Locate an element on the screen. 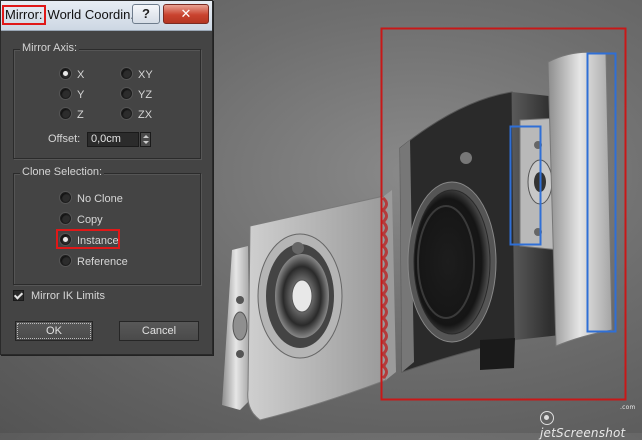  close-button: ✕ is located at coordinates (186, 14).